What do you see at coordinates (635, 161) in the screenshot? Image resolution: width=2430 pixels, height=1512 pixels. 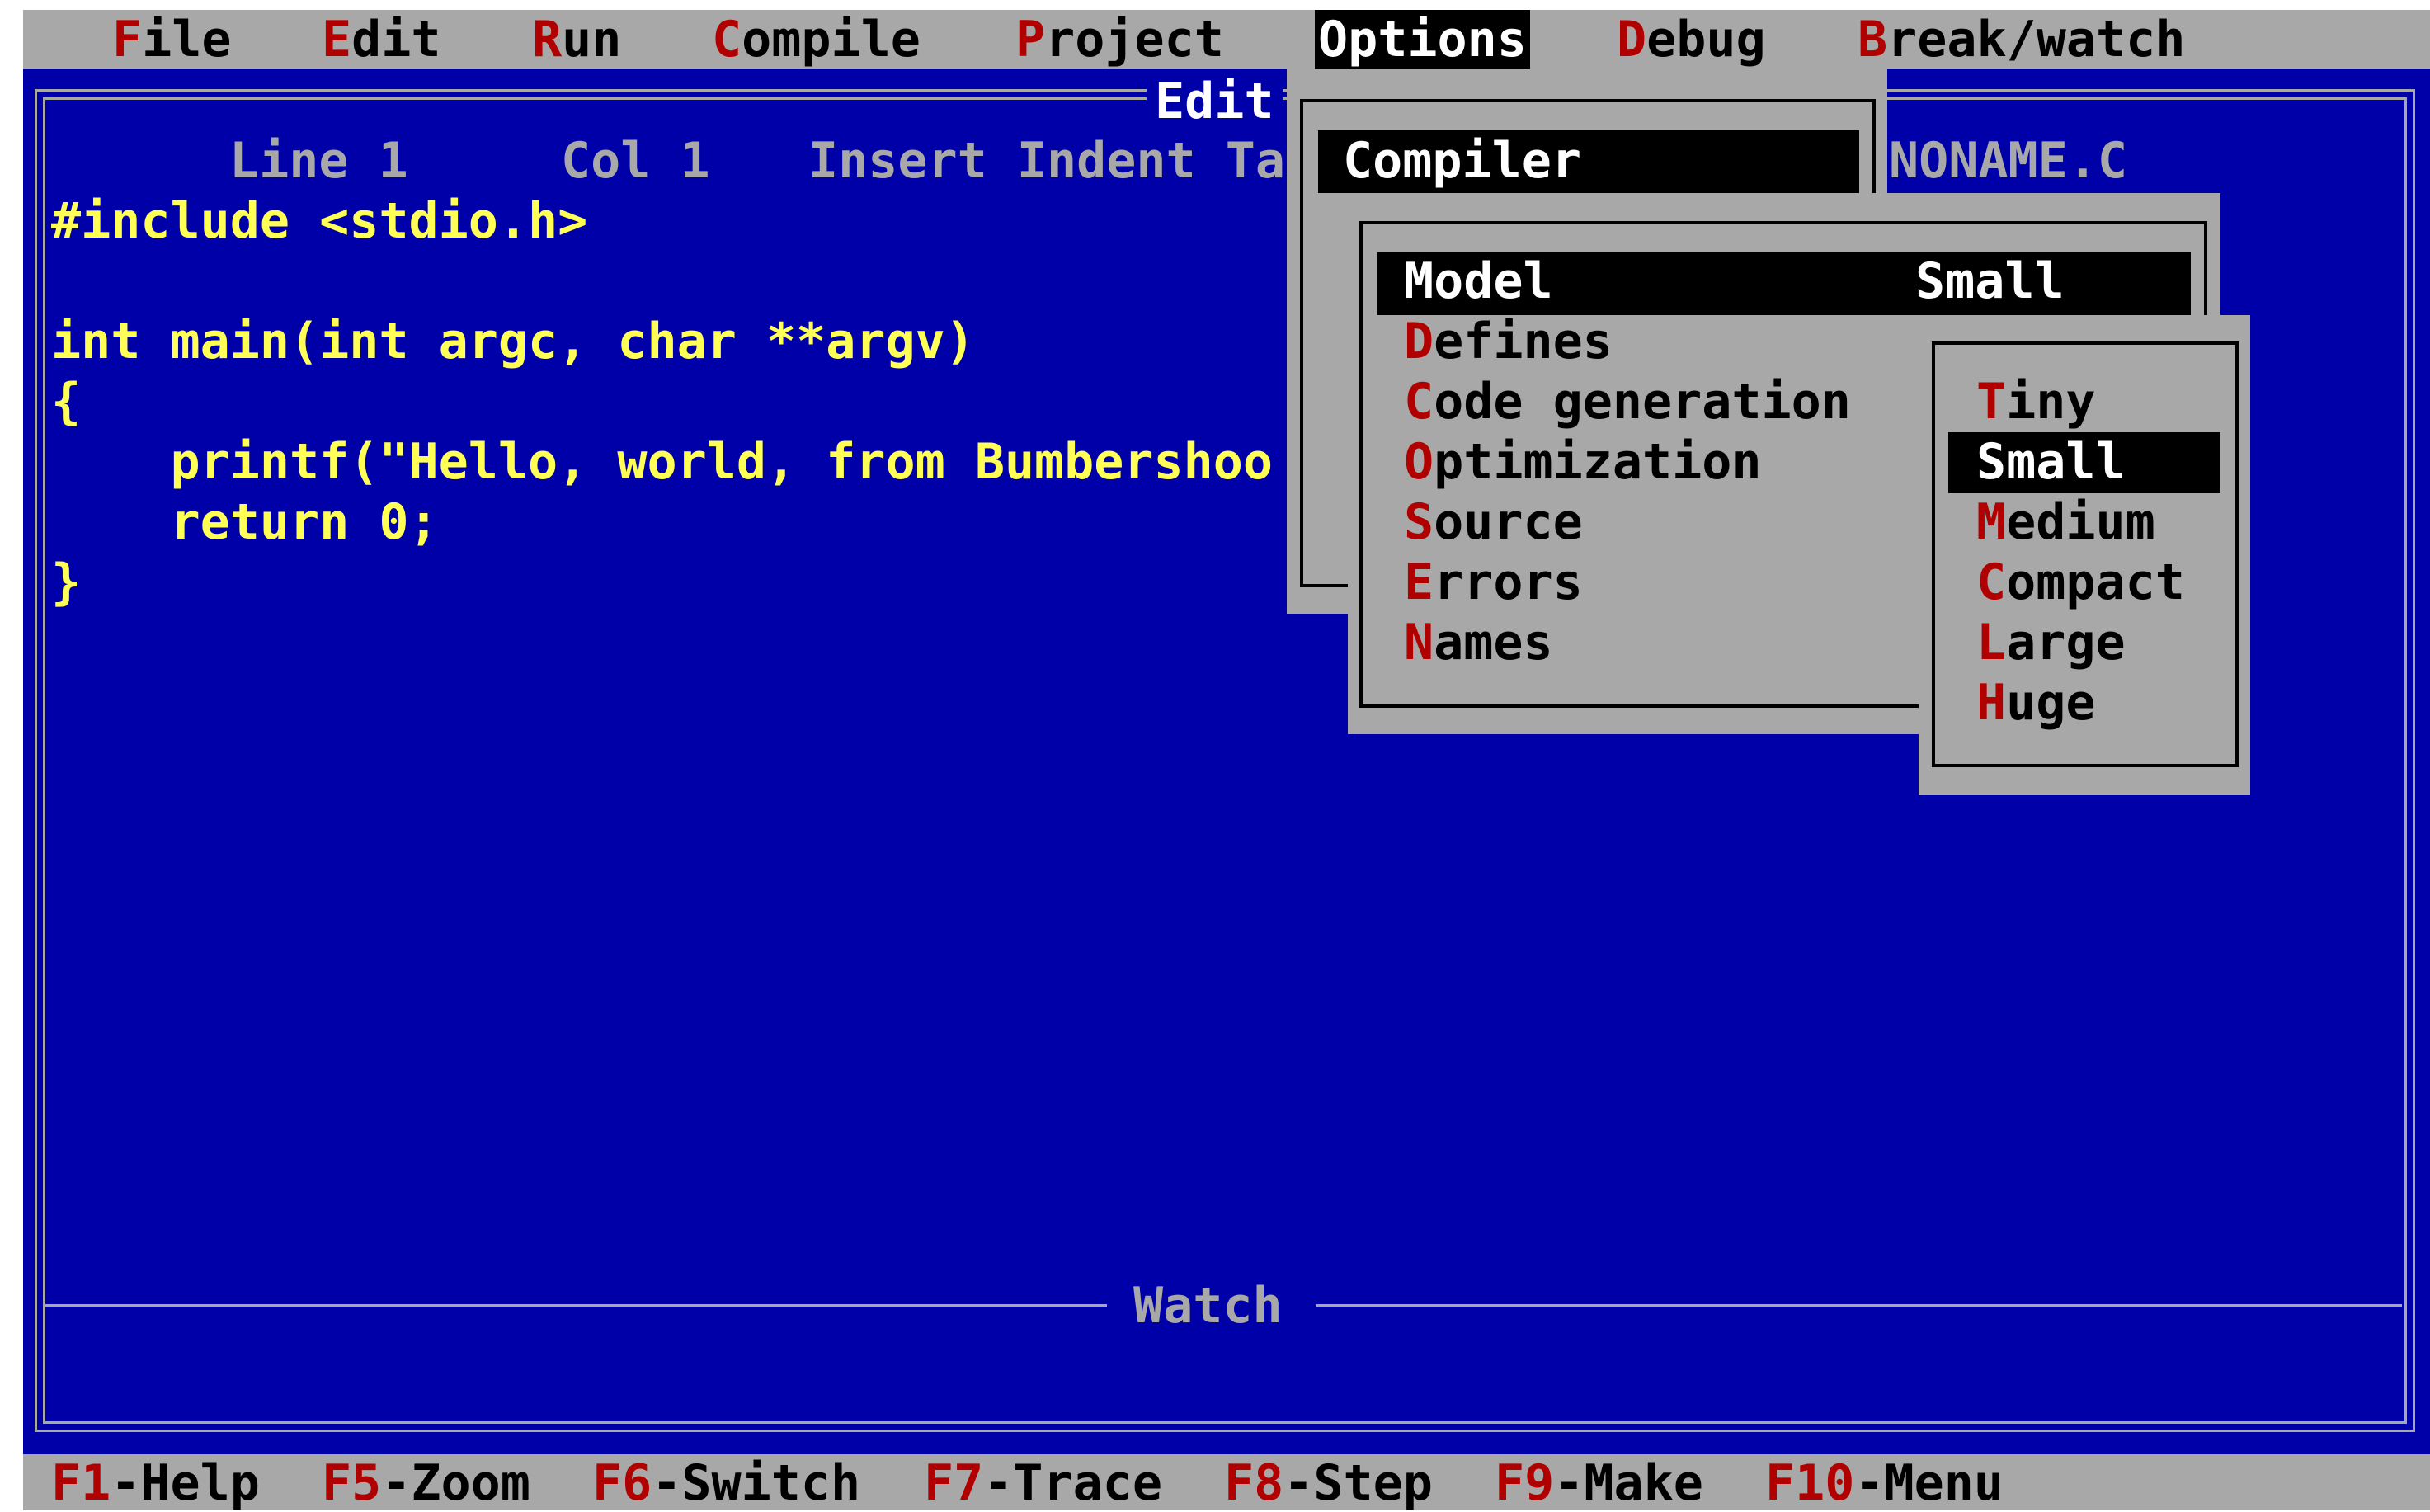 I see `col-indicator: Col 1` at bounding box center [635, 161].